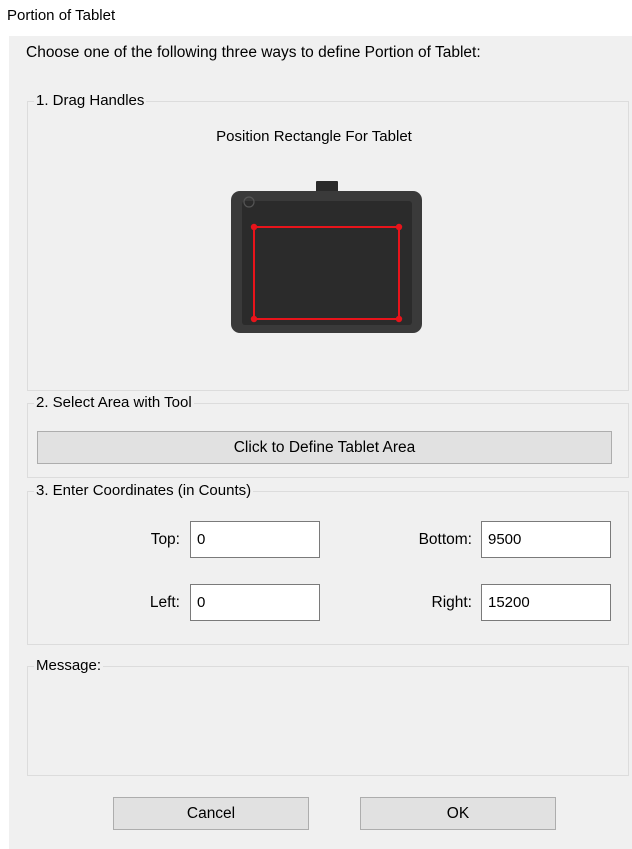 This screenshot has height=849, width=632. I want to click on position-rectangle-title: Position Rectangle For Tablet, so click(314, 136).